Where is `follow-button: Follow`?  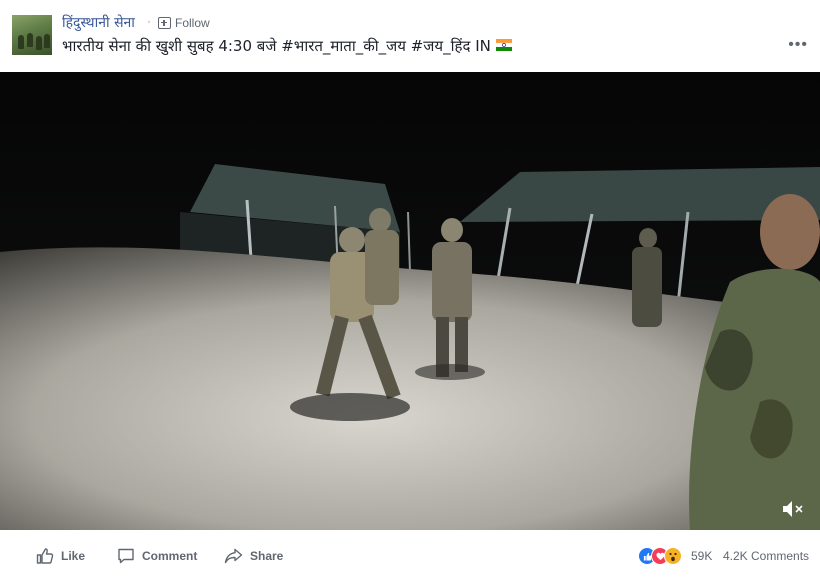
follow-button: Follow is located at coordinates (184, 23).